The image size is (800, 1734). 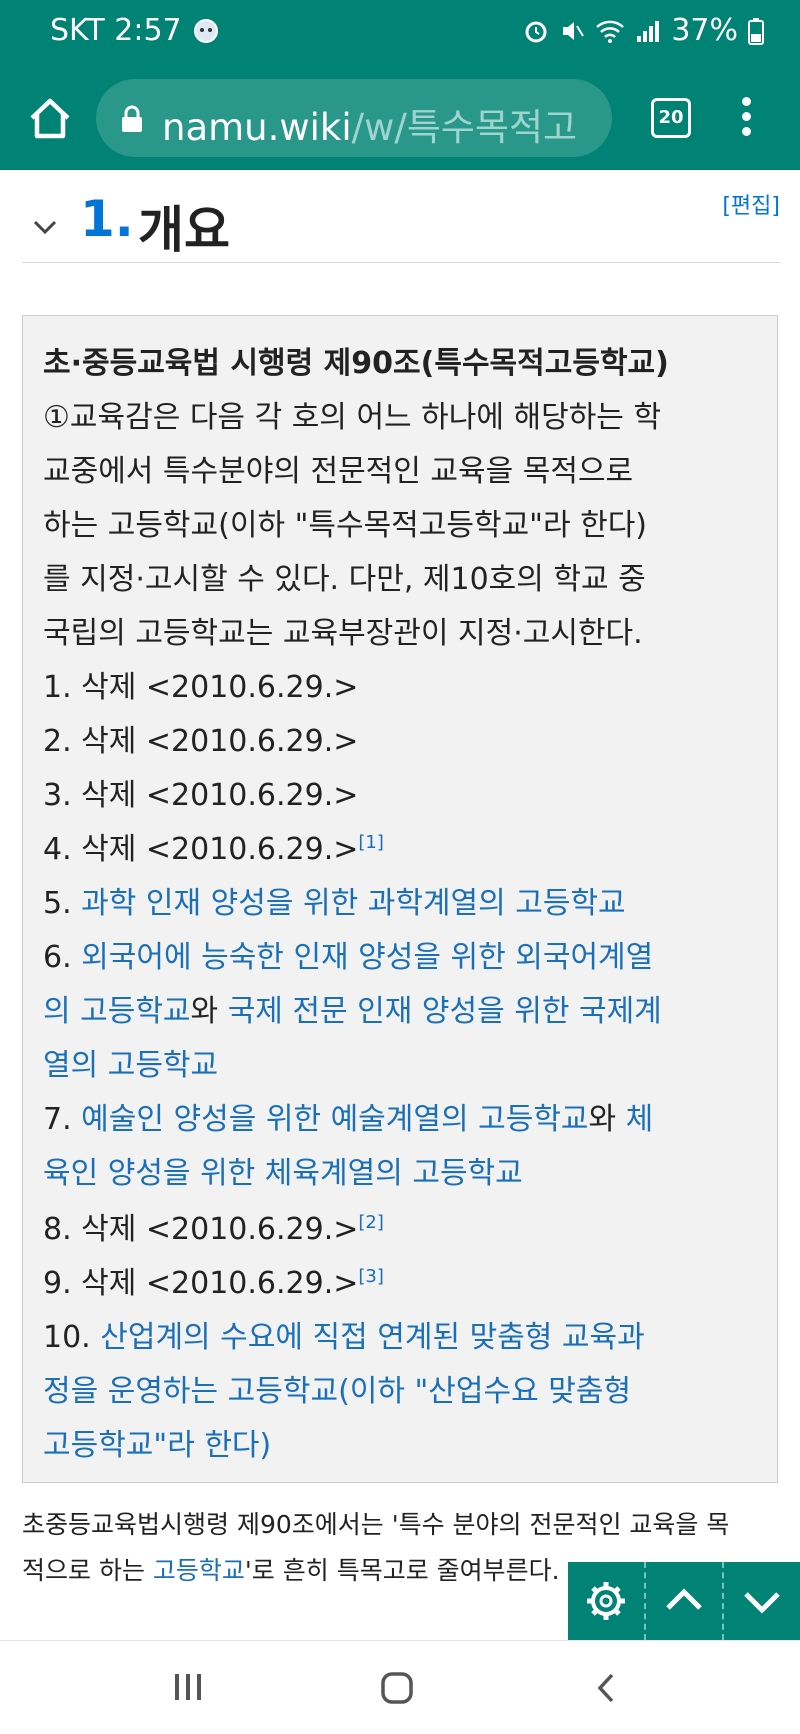 I want to click on meister-school-link: 정을 운영하는 고등학교(이하 "산업수요 맞춤형, so click(x=337, y=1391).